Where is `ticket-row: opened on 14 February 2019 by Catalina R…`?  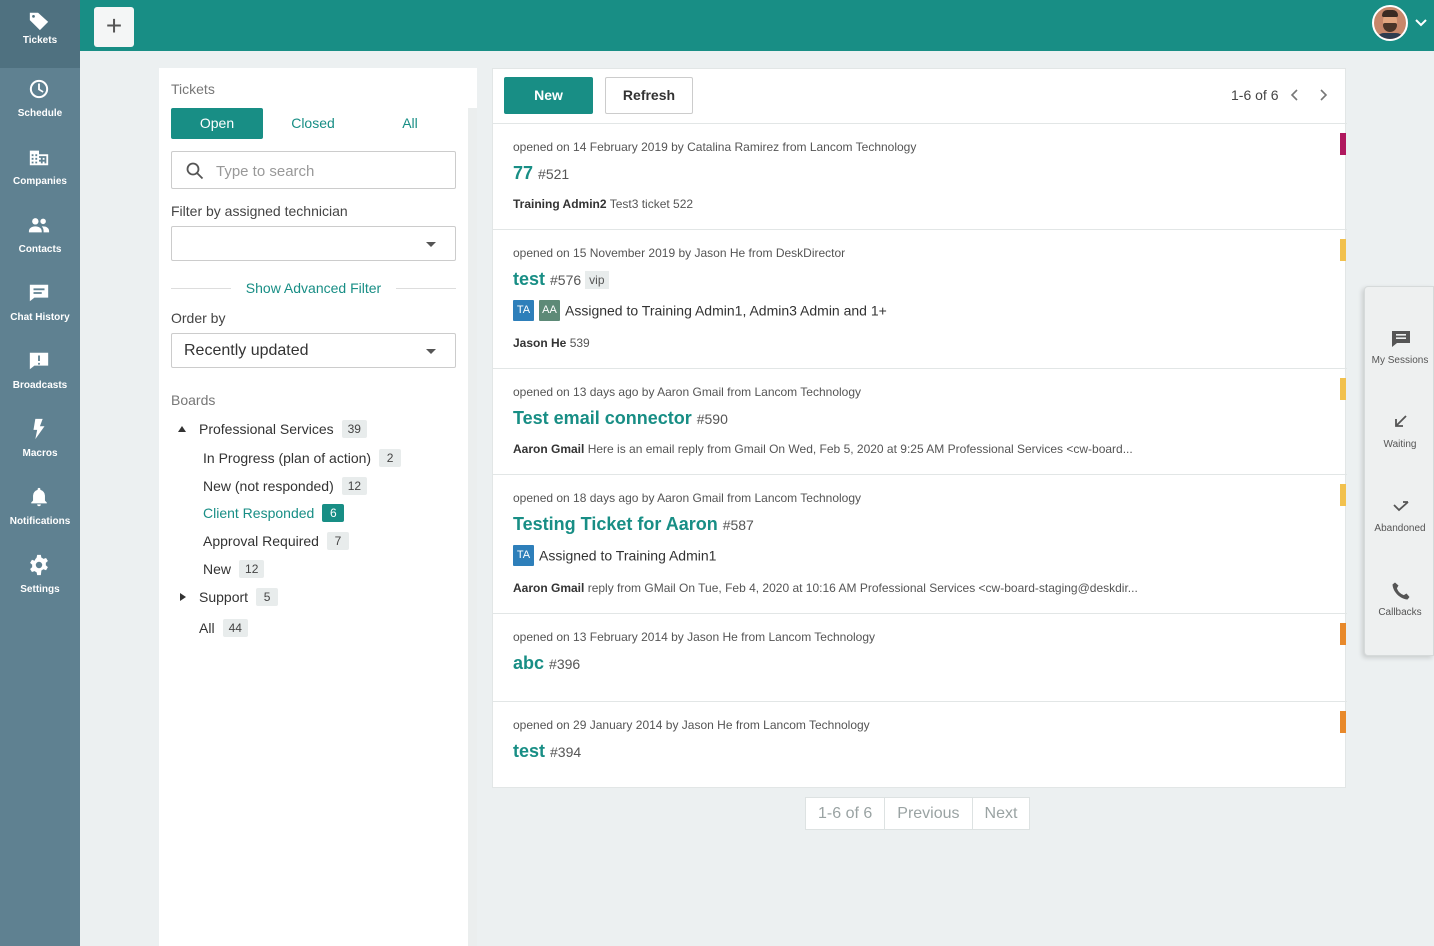
ticket-row: opened on 14 February 2019 by Catalina R… is located at coordinates (920, 177).